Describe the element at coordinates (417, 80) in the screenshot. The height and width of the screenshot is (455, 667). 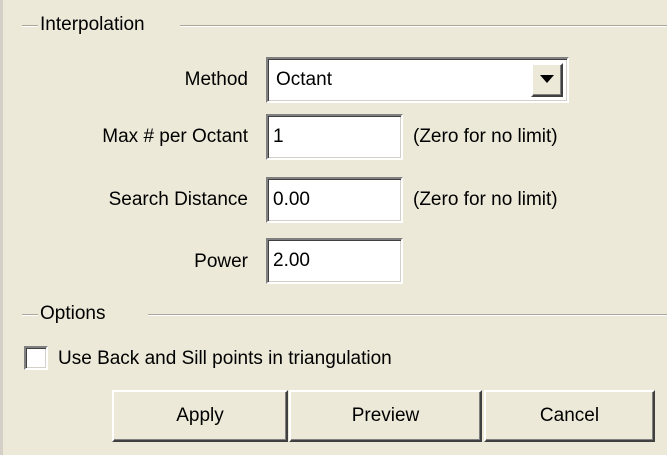
I see `method-select: Octant` at that location.